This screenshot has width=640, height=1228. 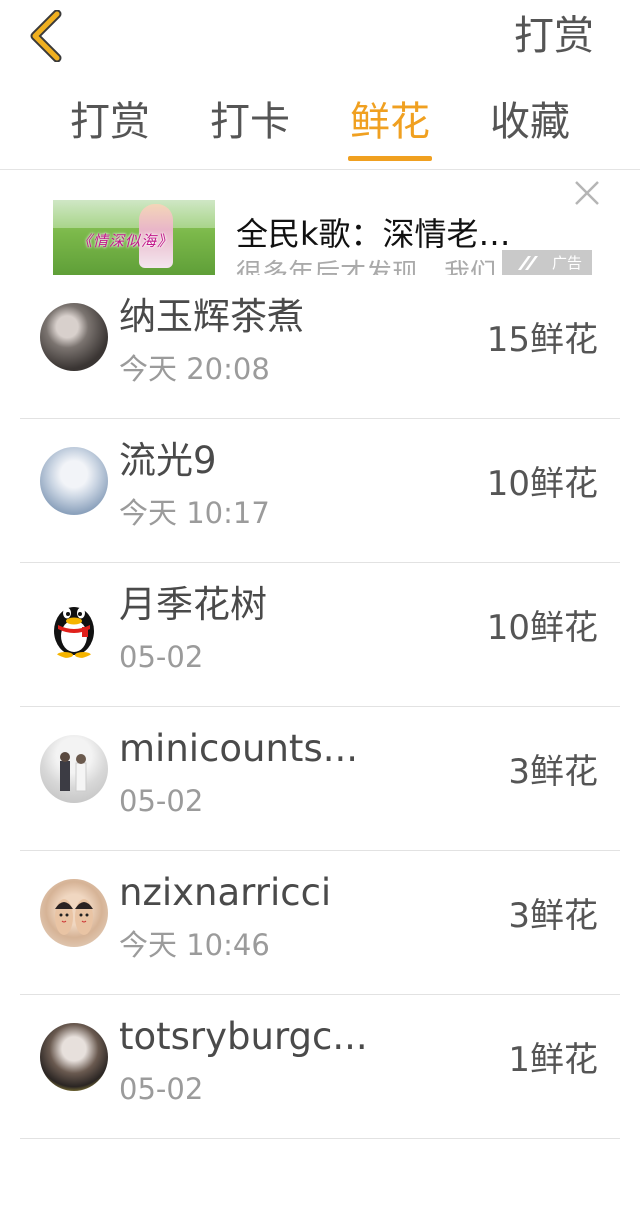 What do you see at coordinates (320, 347) in the screenshot?
I see `list-item: 纳玉辉茶煮 今天 20:08 15鲜花` at bounding box center [320, 347].